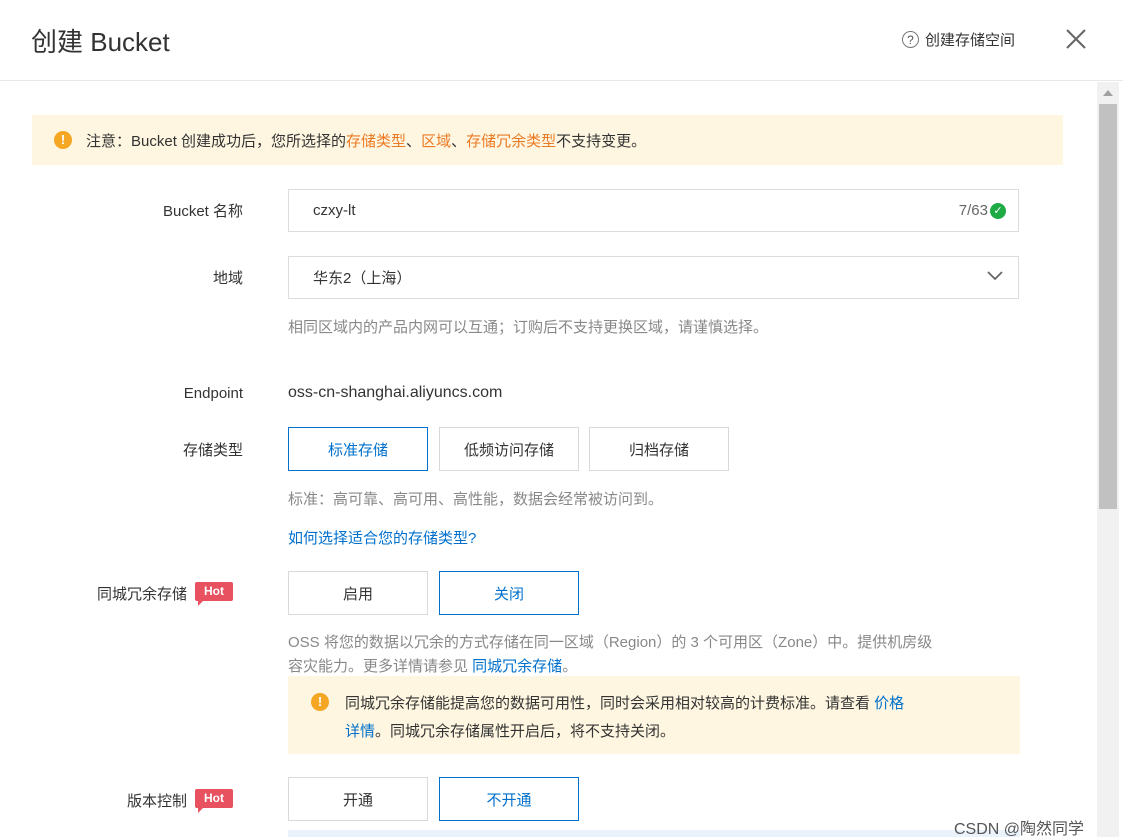 The width and height of the screenshot is (1123, 839). I want to click on redundancy-warning-line1: 同城冗余存储能提高您的数据可用性，同时会采用相对较高的计费标准。请查看 价格, so click(624, 702).